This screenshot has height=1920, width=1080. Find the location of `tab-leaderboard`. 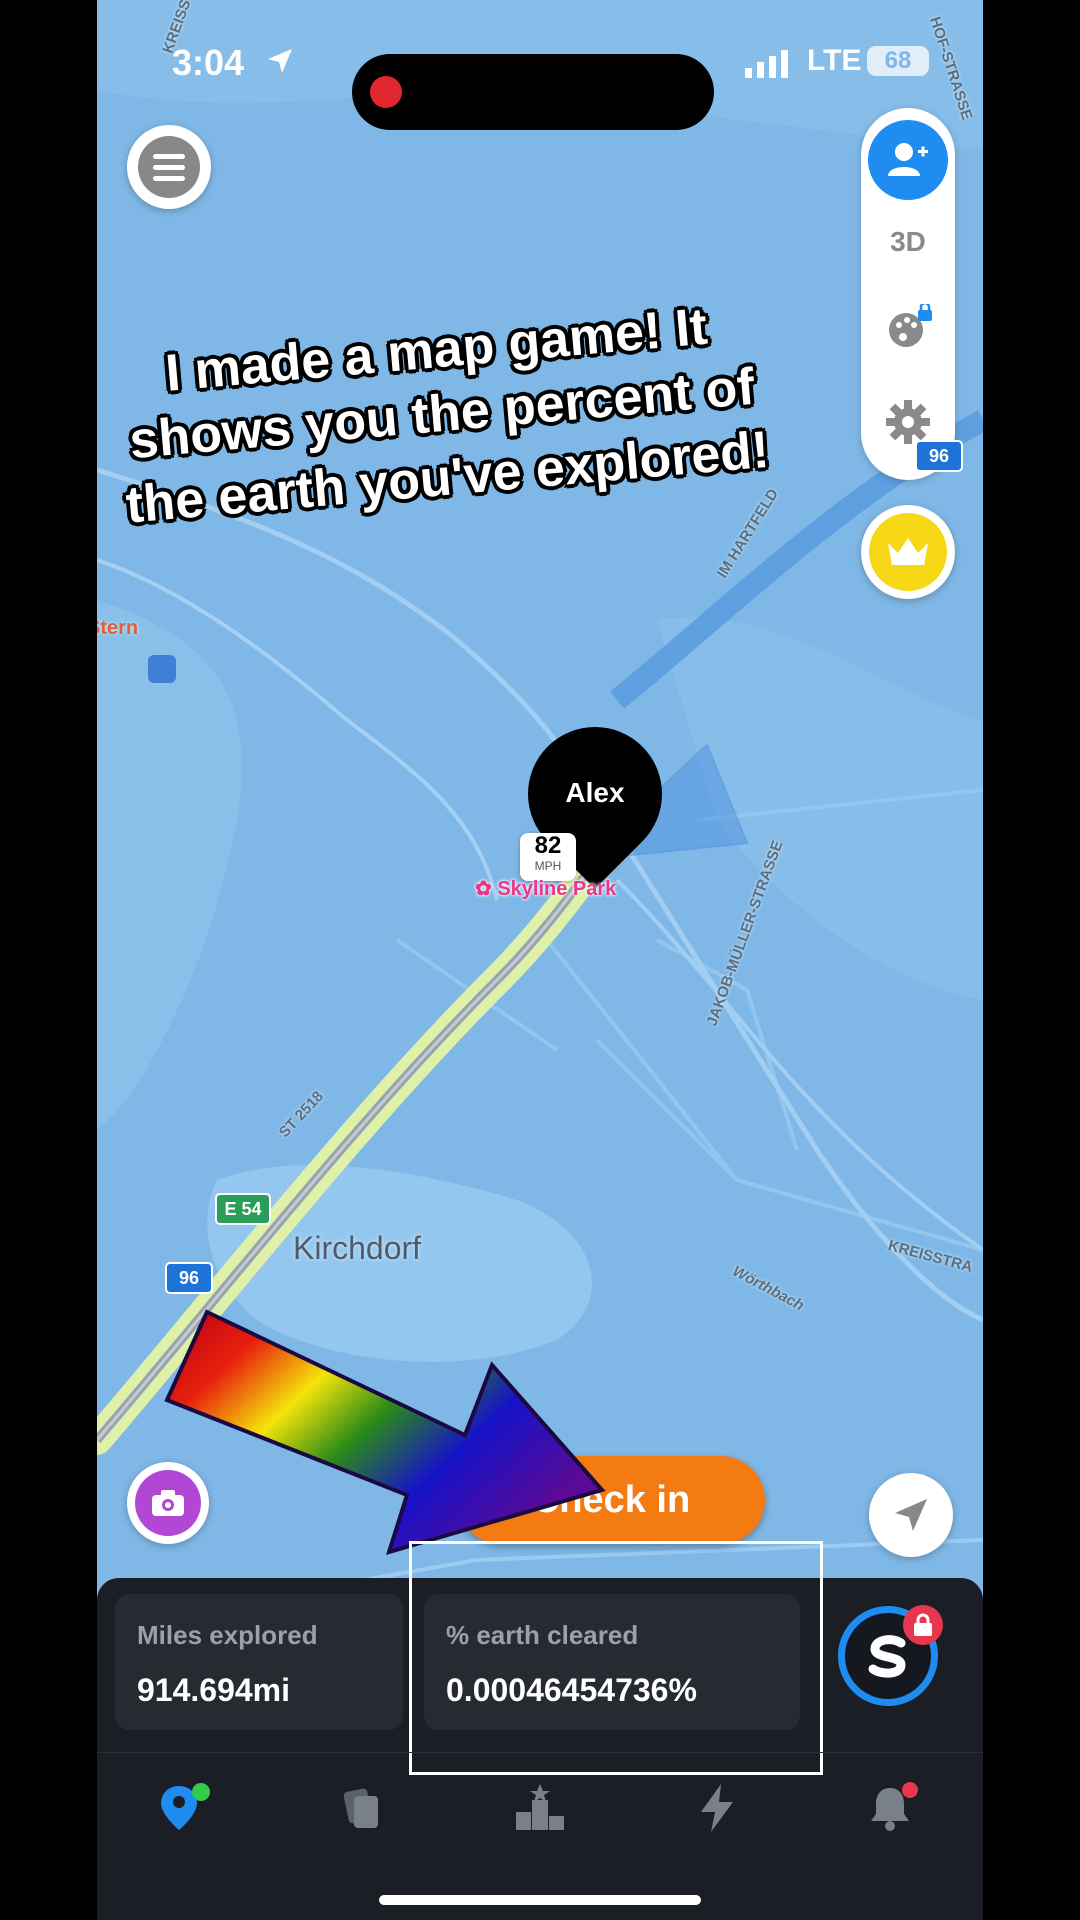

tab-leaderboard is located at coordinates (540, 1808).